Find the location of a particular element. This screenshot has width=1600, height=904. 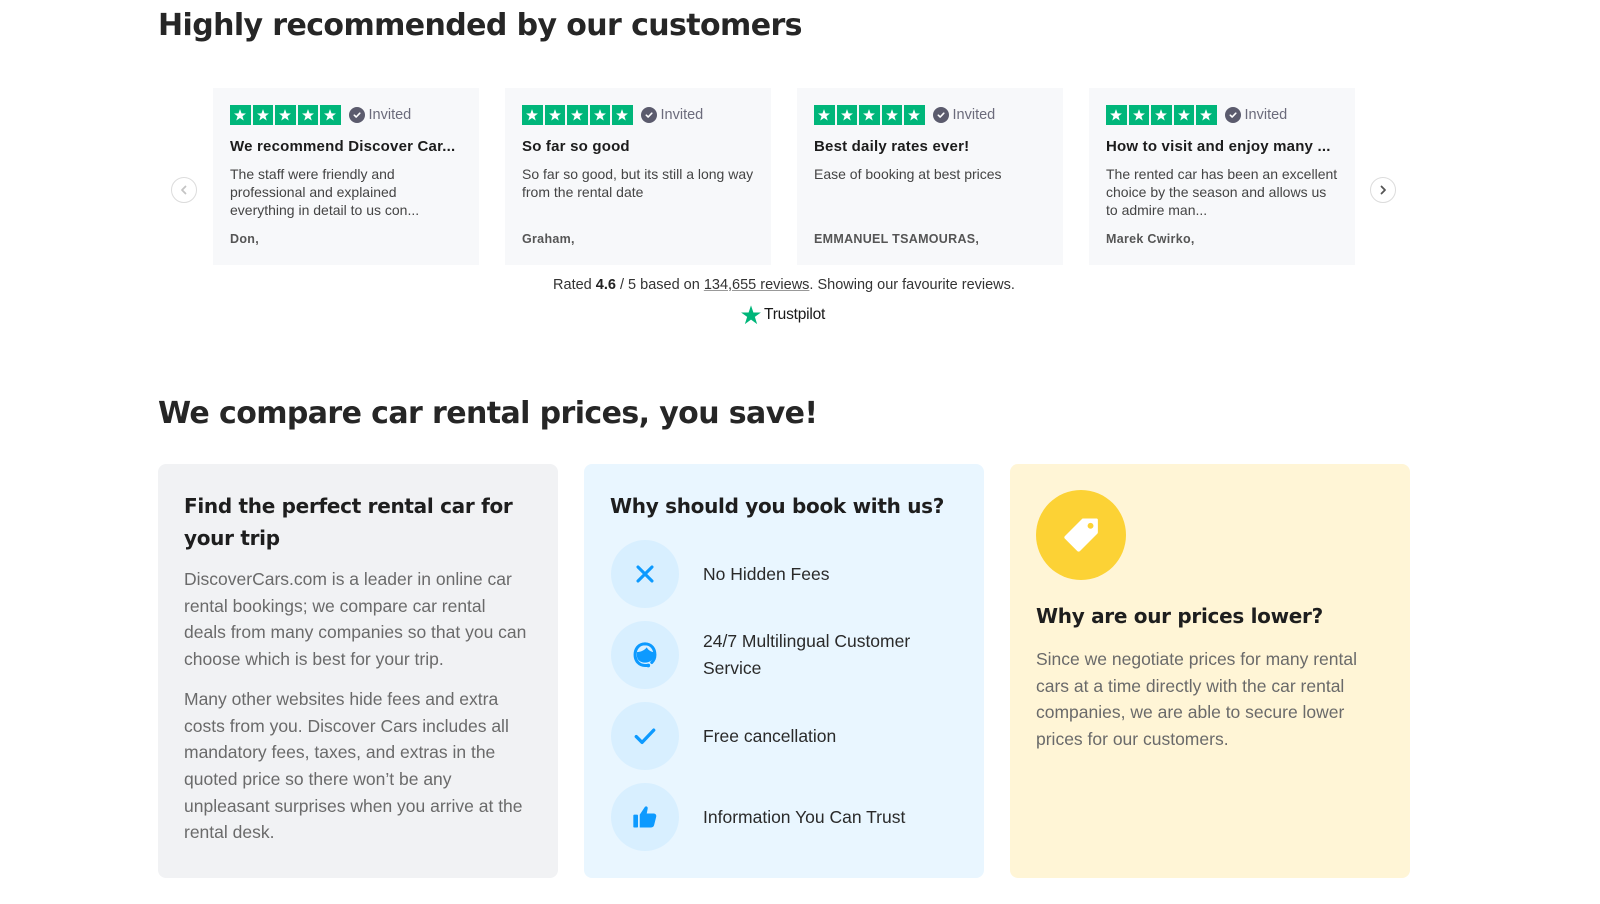

feature-item: Free cancellation is located at coordinates (777, 736).